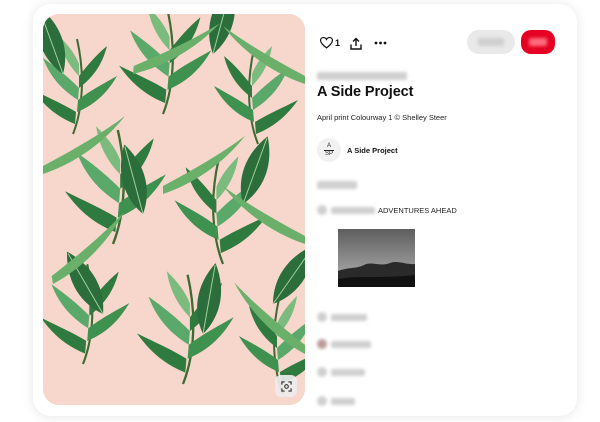  I want to click on more-options-button, so click(380, 43).